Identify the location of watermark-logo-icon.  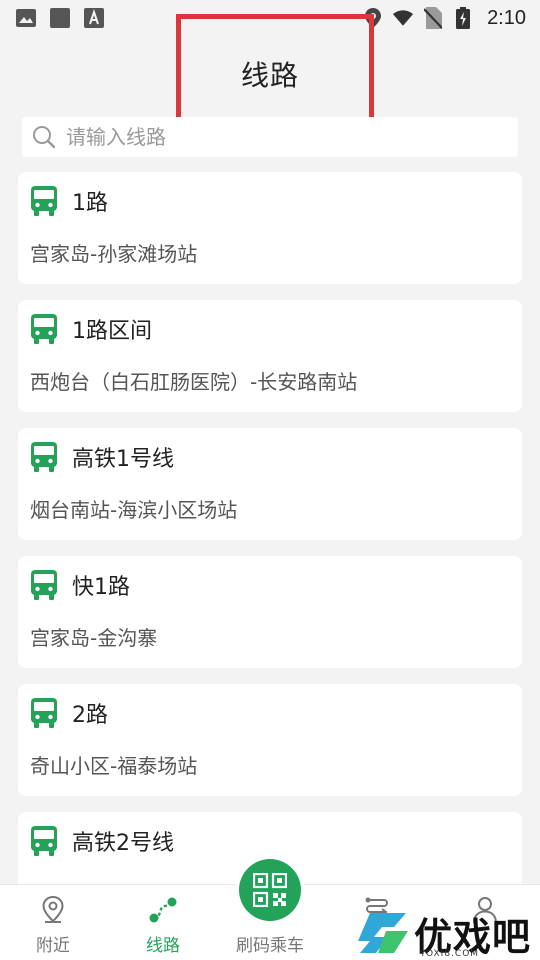
(383, 933).